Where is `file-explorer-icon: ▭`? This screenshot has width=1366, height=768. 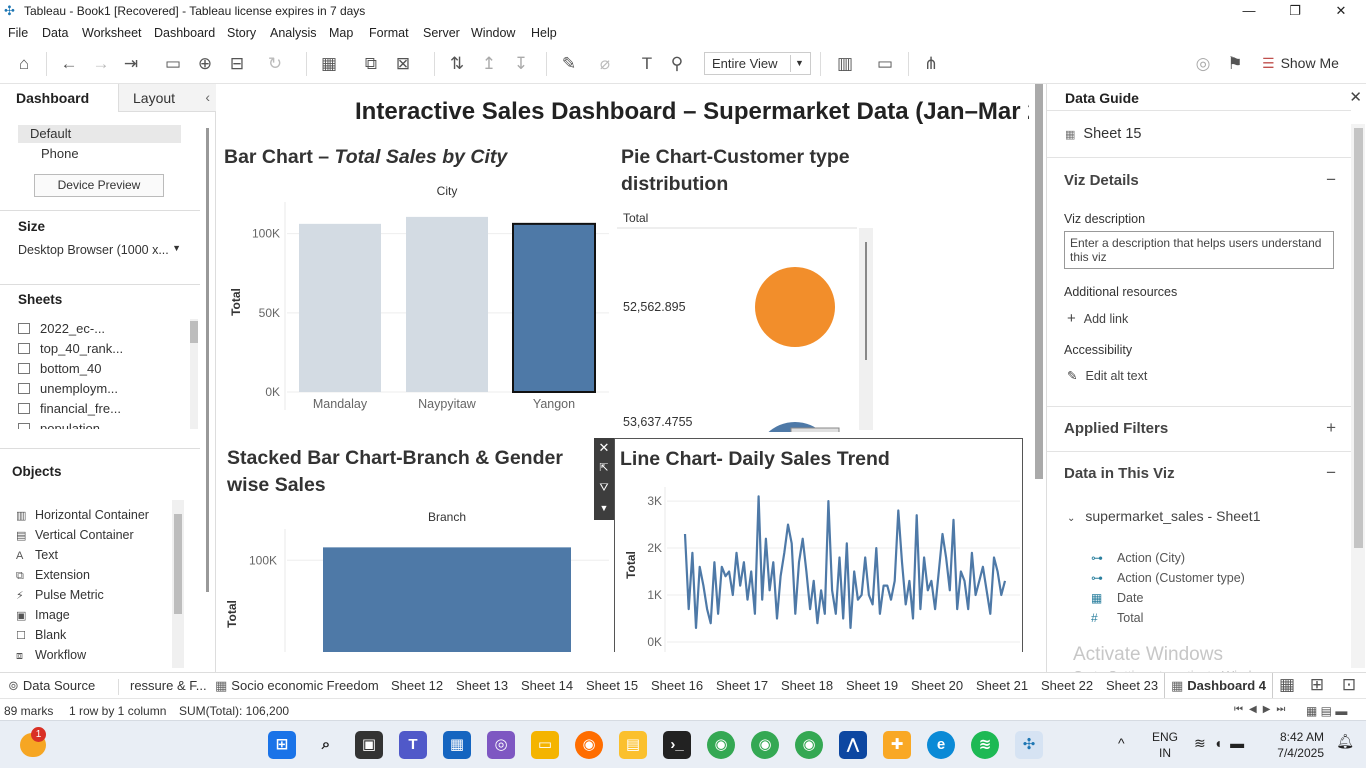
file-explorer-icon: ▭ is located at coordinates (545, 745).